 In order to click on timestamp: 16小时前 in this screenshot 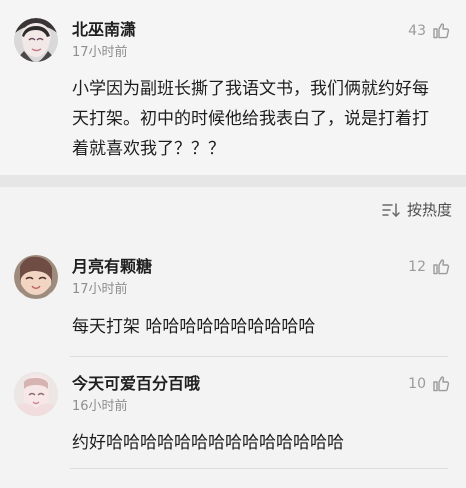, I will do `click(100, 406)`.